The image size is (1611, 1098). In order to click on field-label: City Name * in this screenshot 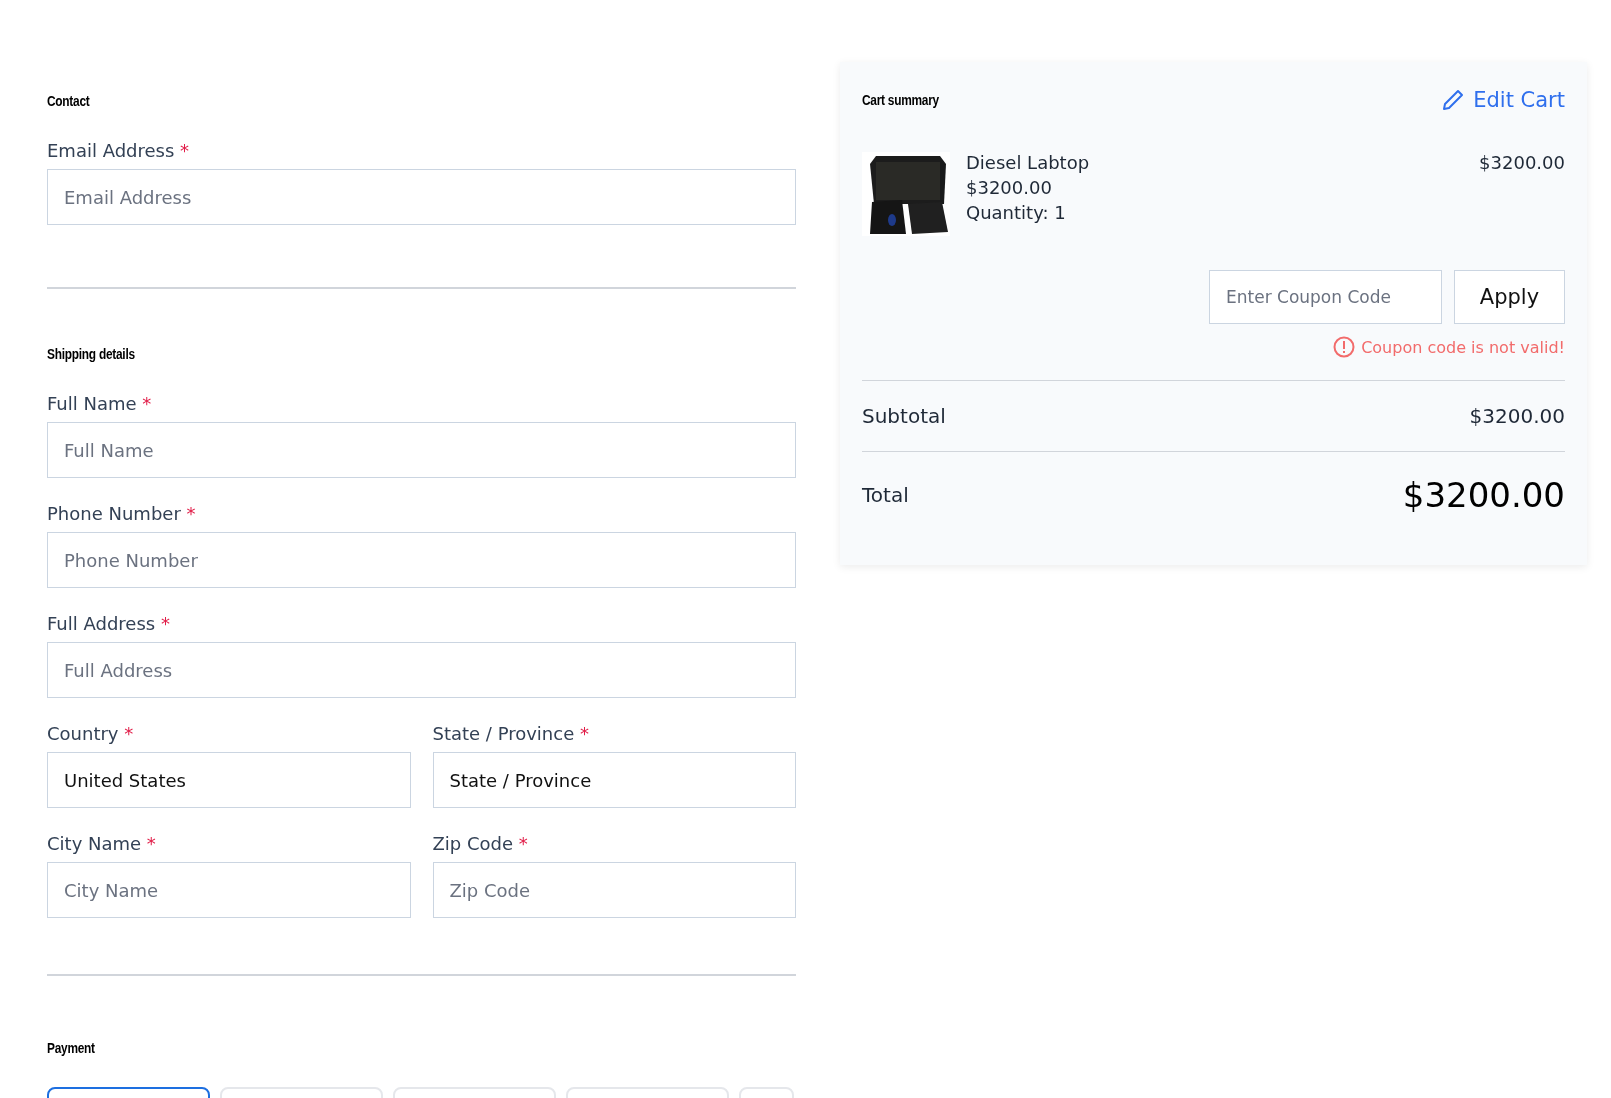, I will do `click(102, 843)`.